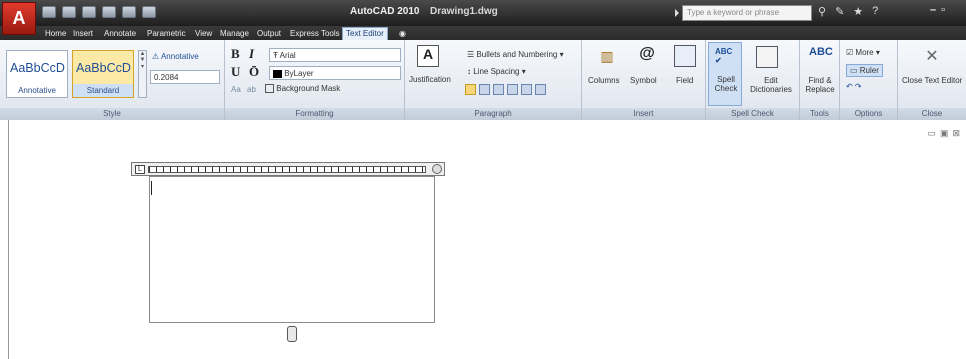  What do you see at coordinates (315, 34) in the screenshot?
I see `tab-express-tools: Express Tools` at bounding box center [315, 34].